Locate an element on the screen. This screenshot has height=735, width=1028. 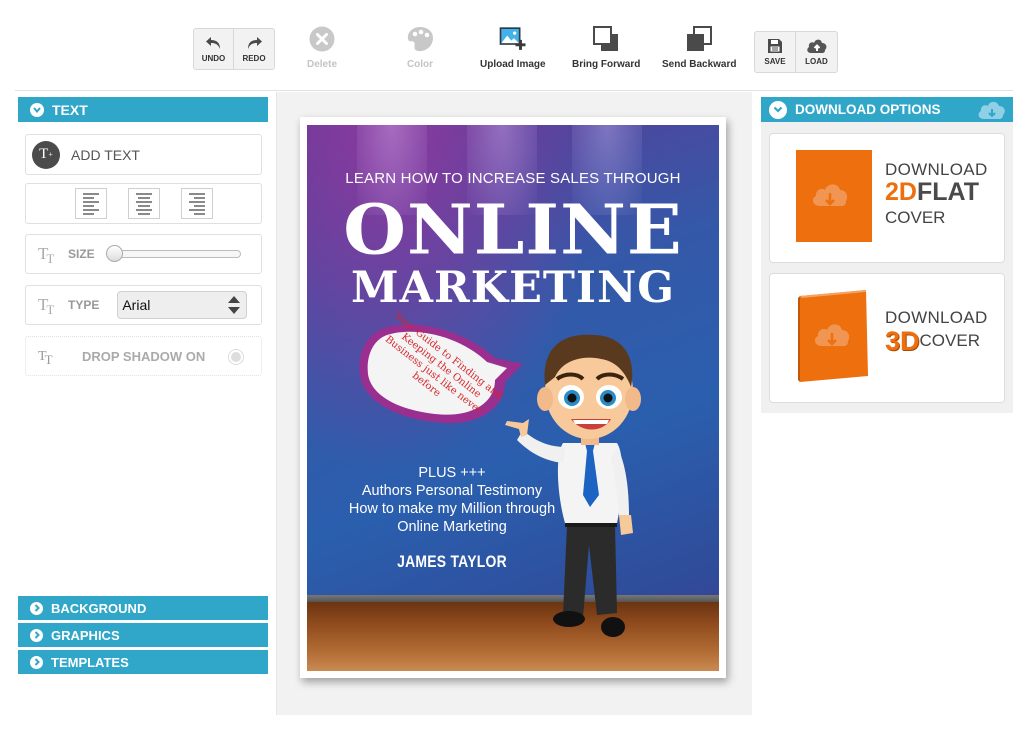
download-2d-flat-cover-button: DOWNLOAD 2DFLAT COVER is located at coordinates (887, 198).